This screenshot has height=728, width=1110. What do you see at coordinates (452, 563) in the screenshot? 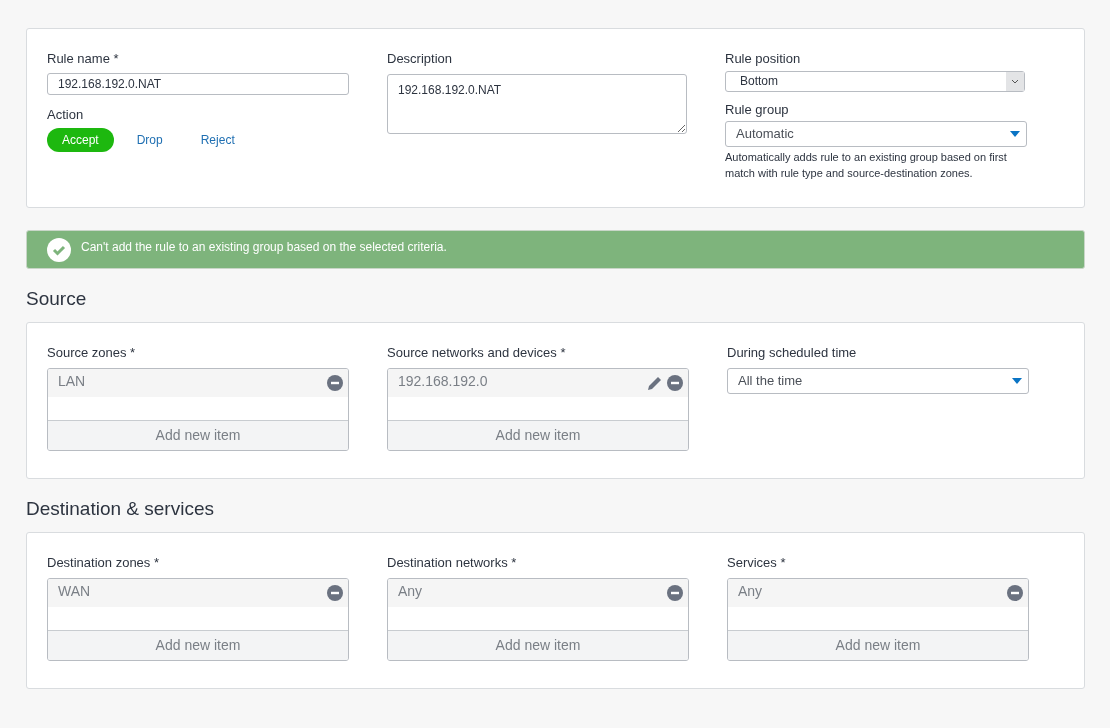
I see `field-label: Destination networks *` at bounding box center [452, 563].